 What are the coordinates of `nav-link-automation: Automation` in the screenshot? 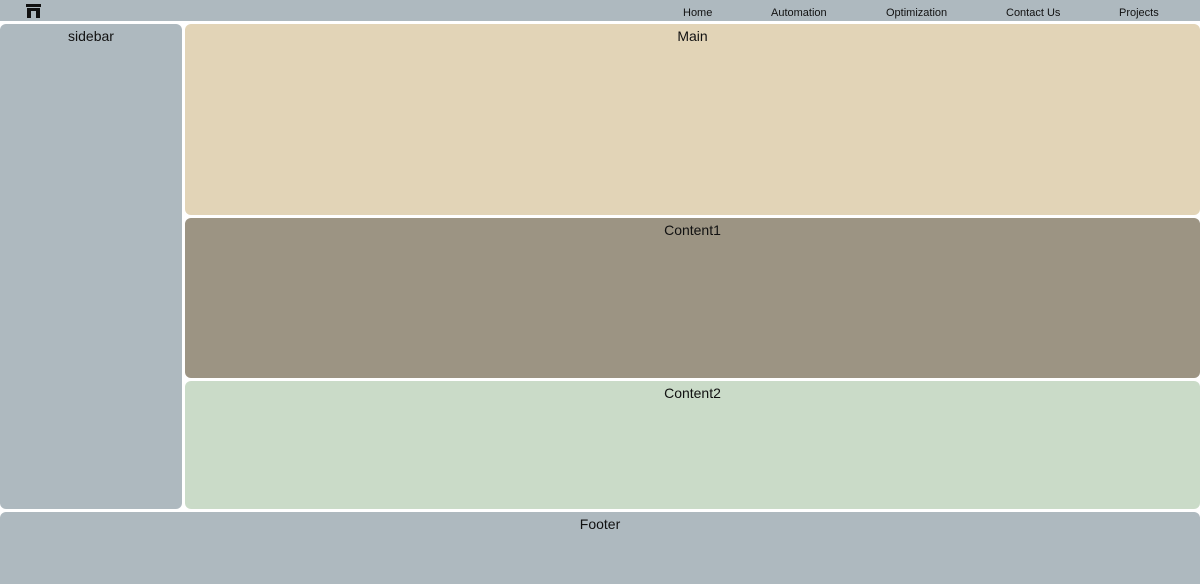 It's located at (799, 13).